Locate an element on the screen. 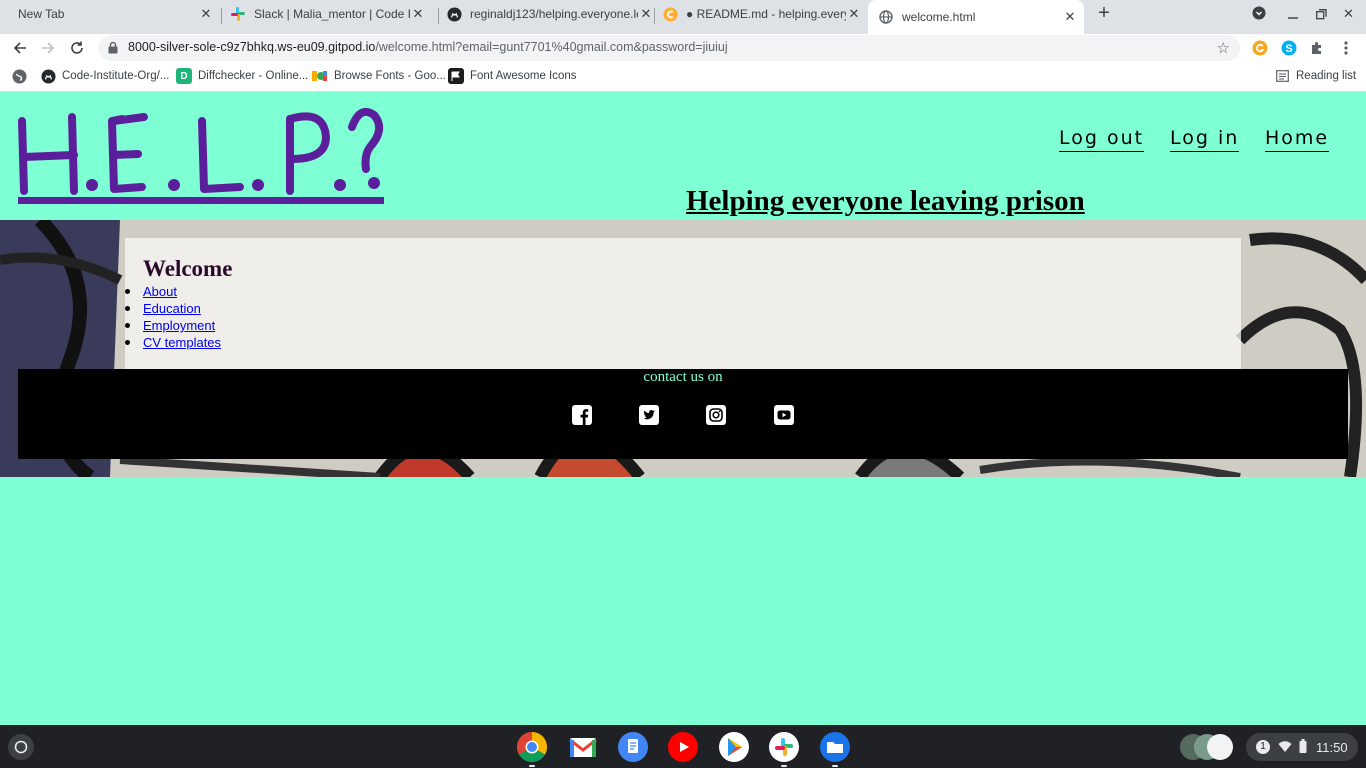 This screenshot has height=768, width=1366. facebook-icon is located at coordinates (582, 415).